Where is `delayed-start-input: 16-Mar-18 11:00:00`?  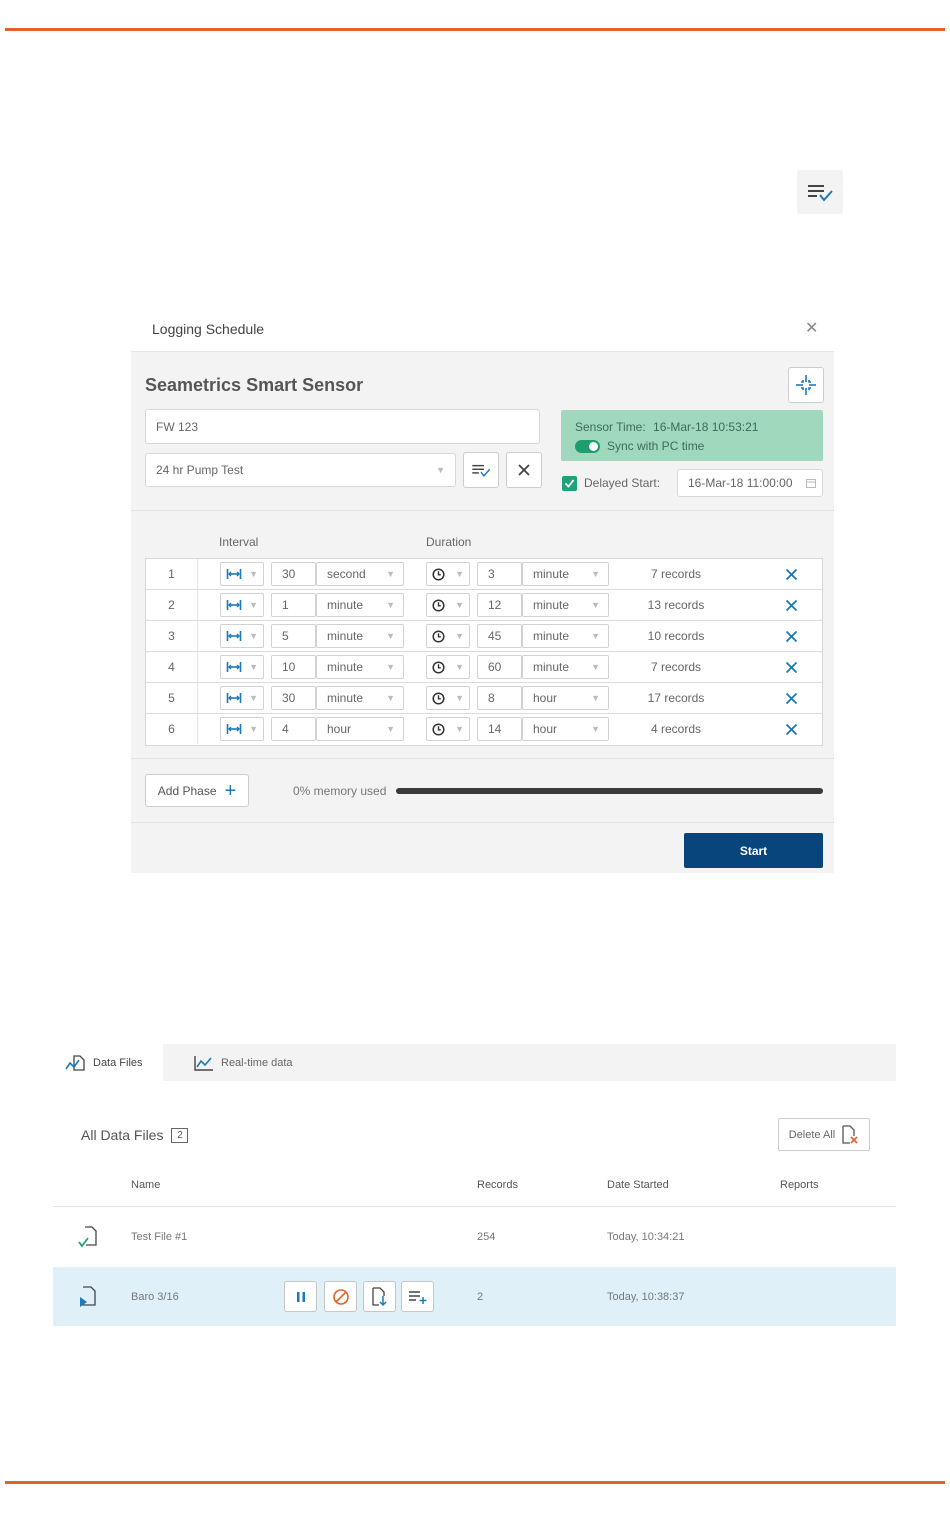 delayed-start-input: 16-Mar-18 11:00:00 is located at coordinates (750, 483).